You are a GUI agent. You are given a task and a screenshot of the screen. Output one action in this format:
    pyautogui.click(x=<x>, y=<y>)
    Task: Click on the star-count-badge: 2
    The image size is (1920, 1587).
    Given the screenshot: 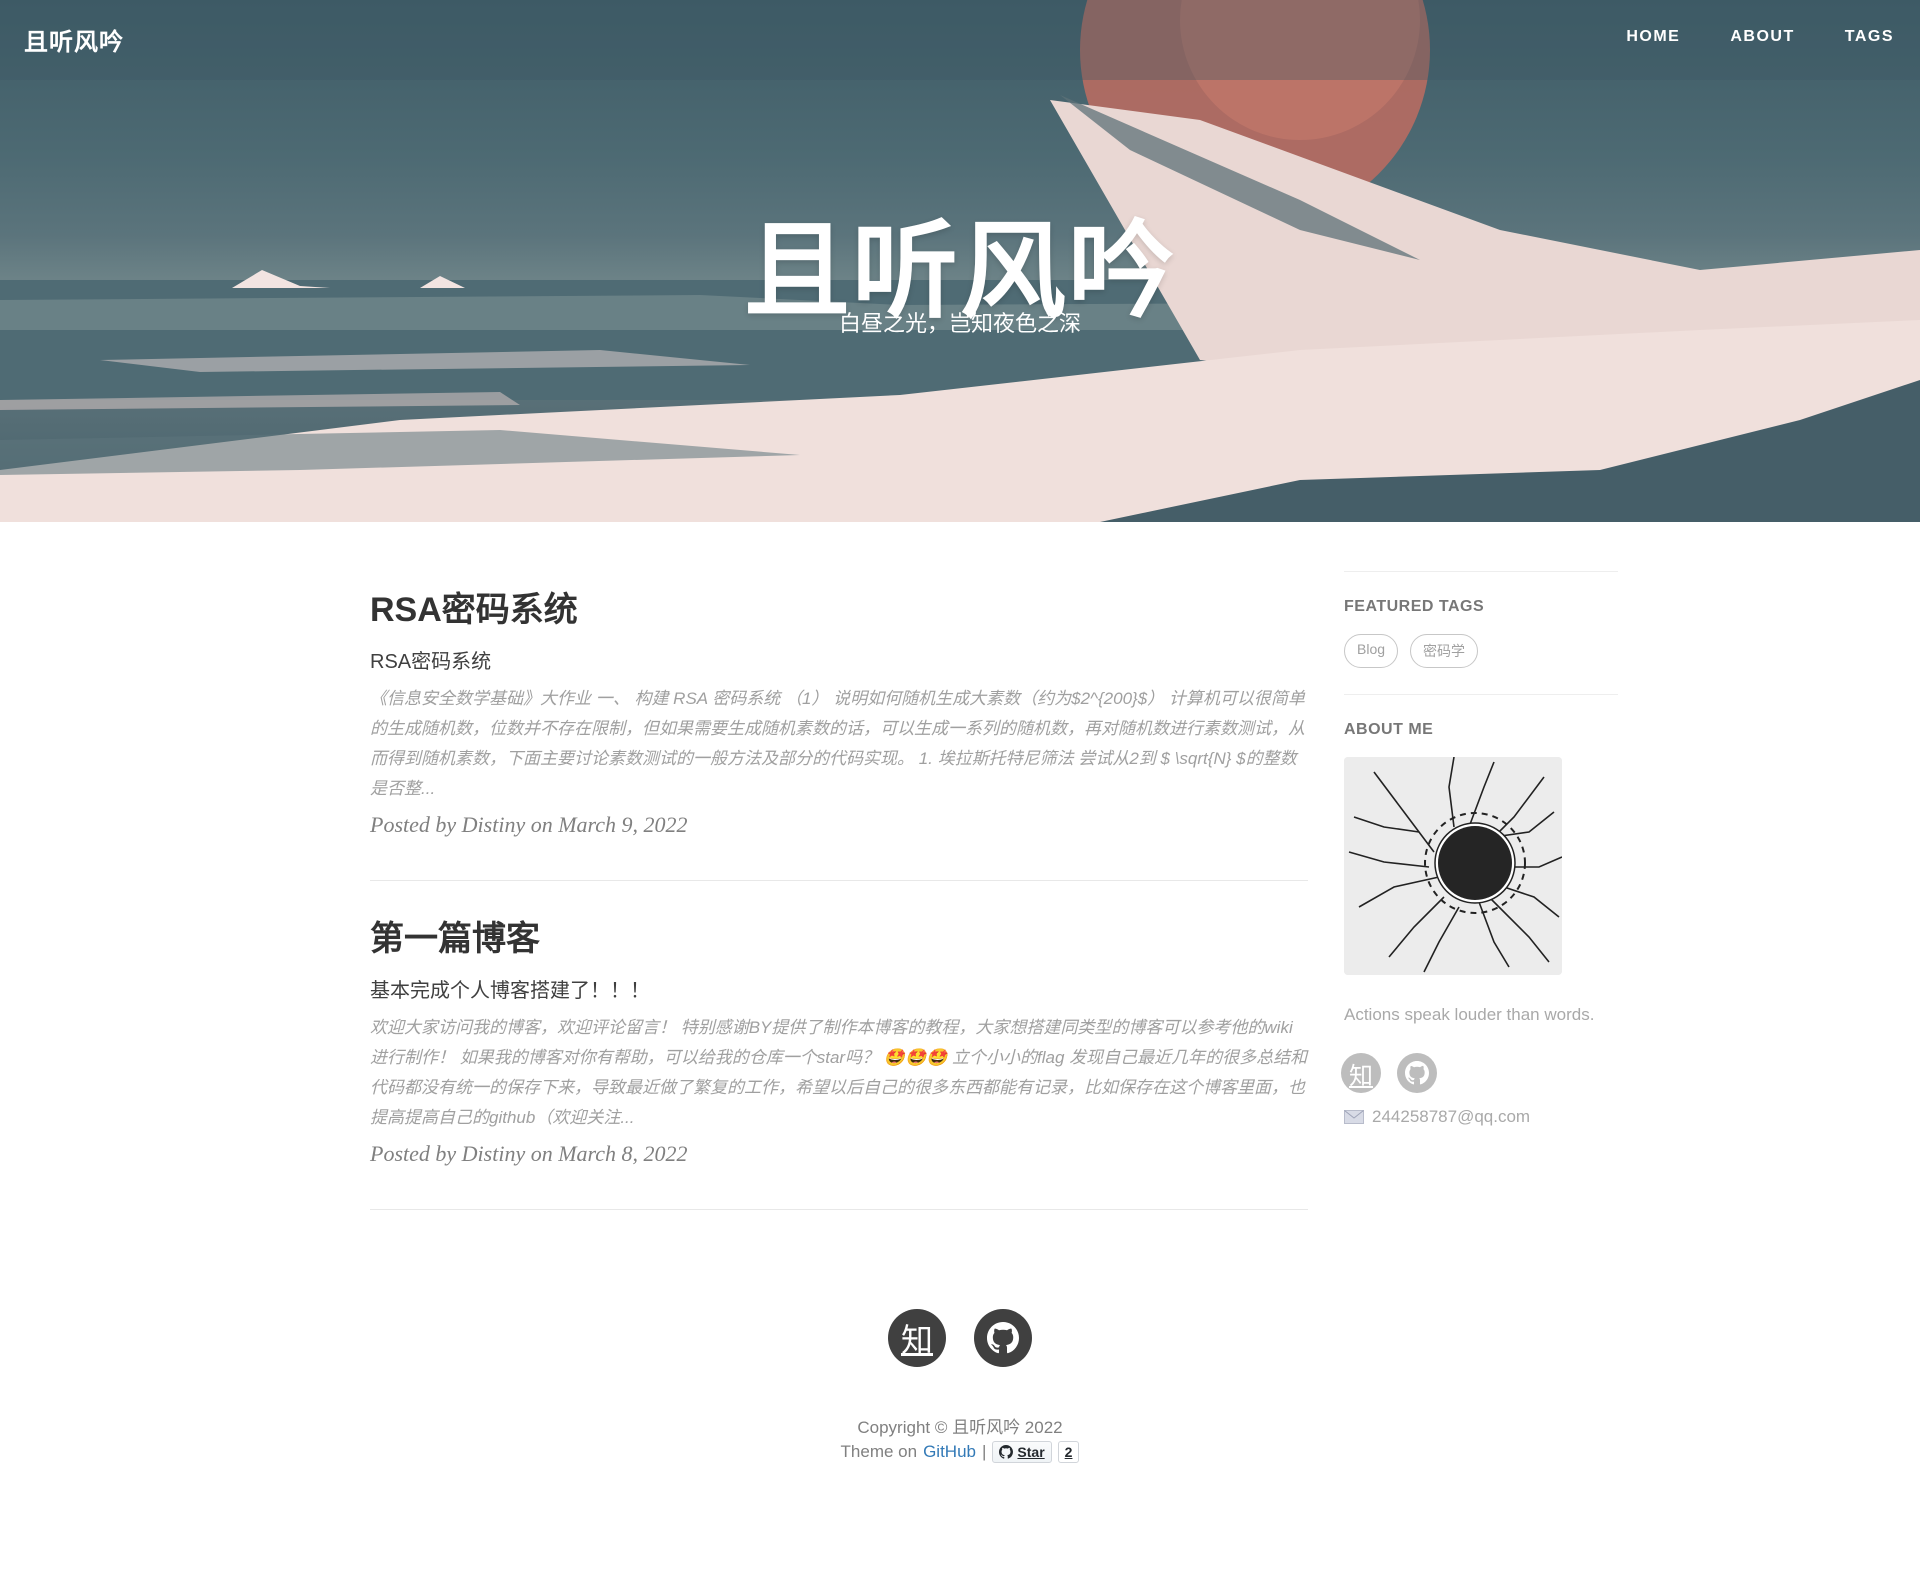 What is the action you would take?
    pyautogui.click(x=1068, y=1452)
    